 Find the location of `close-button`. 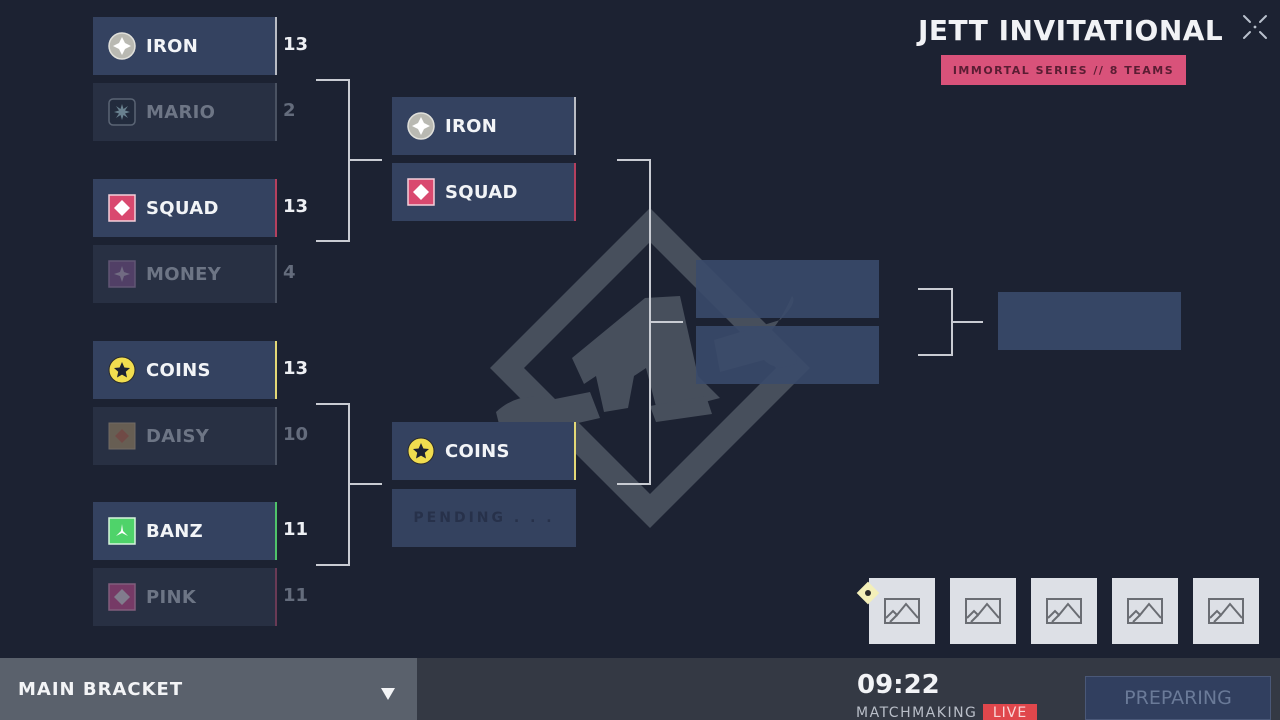

close-button is located at coordinates (1255, 27).